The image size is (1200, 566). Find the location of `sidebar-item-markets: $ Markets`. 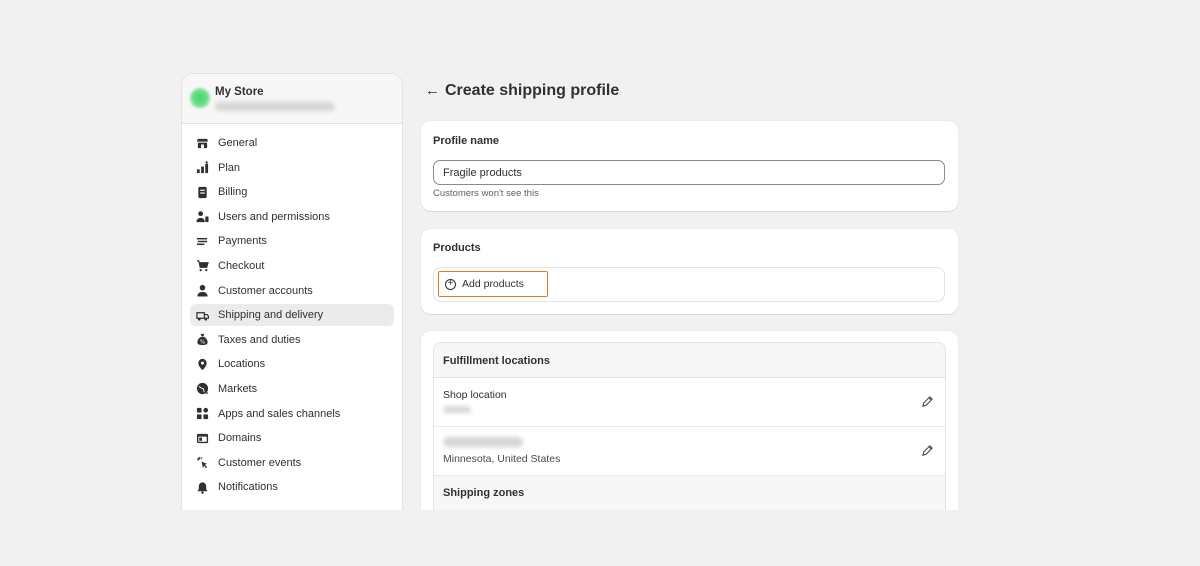

sidebar-item-markets: $ Markets is located at coordinates (292, 389).